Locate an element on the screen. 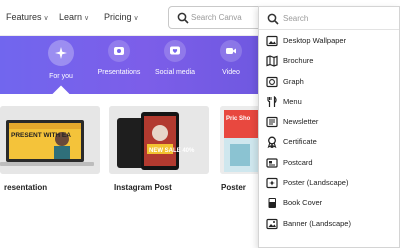 This screenshot has width=400, height=248. instagram-post-thumbnail: NEW SALE 40% is located at coordinates (159, 140).